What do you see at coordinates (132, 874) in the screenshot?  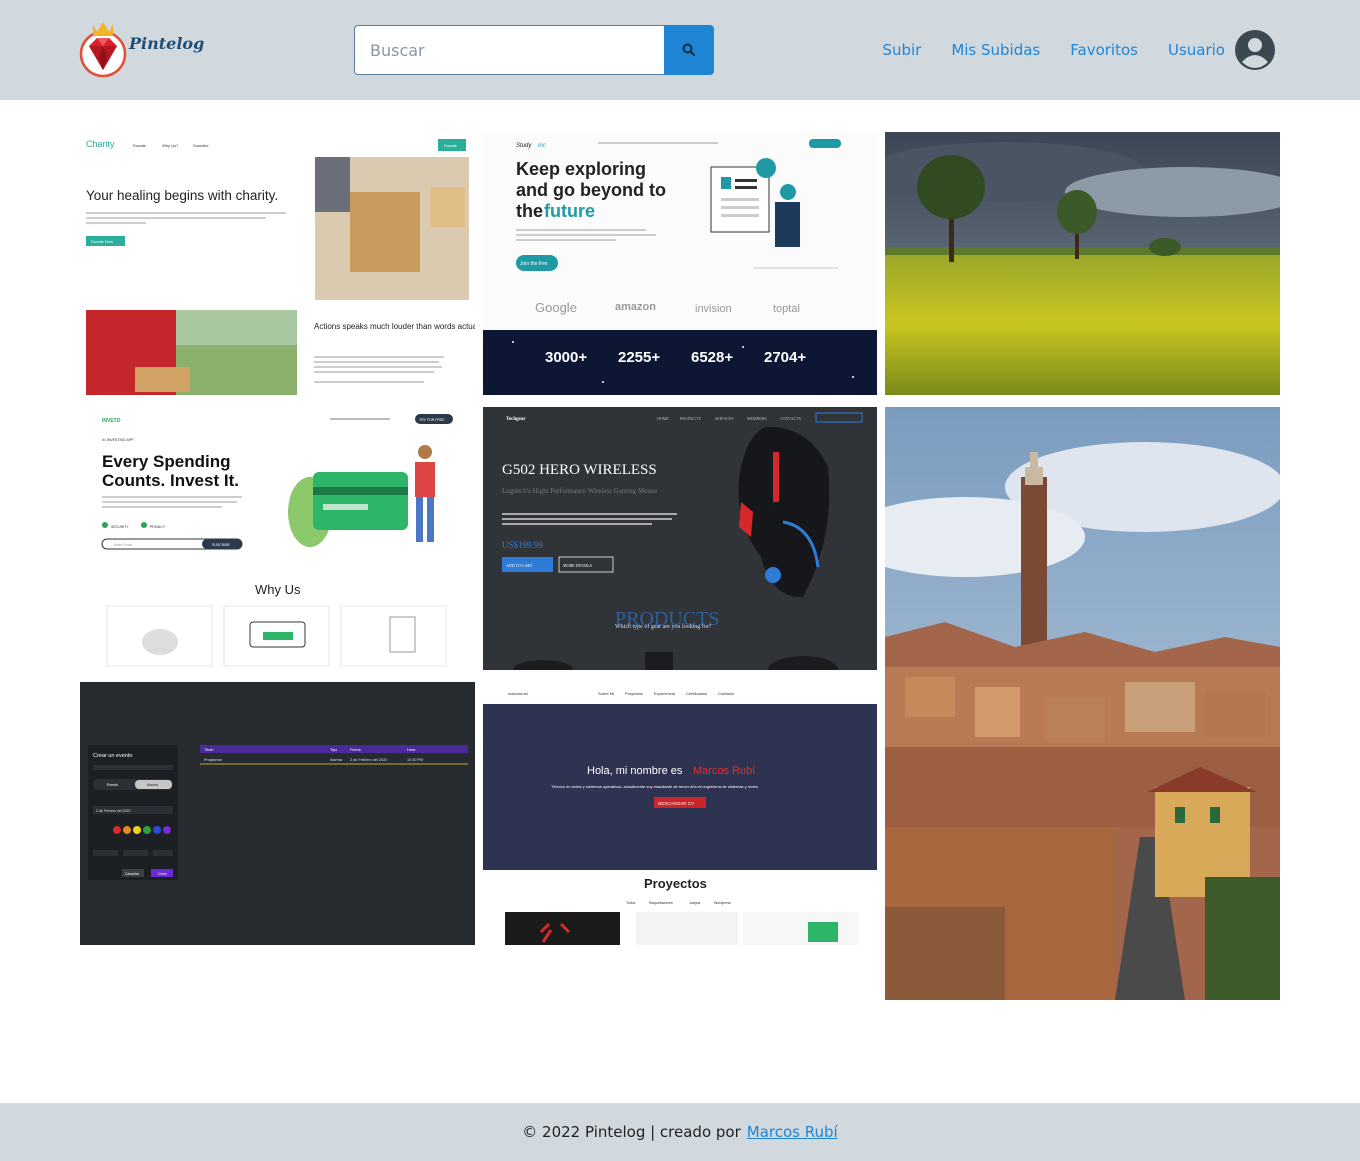 I see `svg-text: Cancelar` at bounding box center [132, 874].